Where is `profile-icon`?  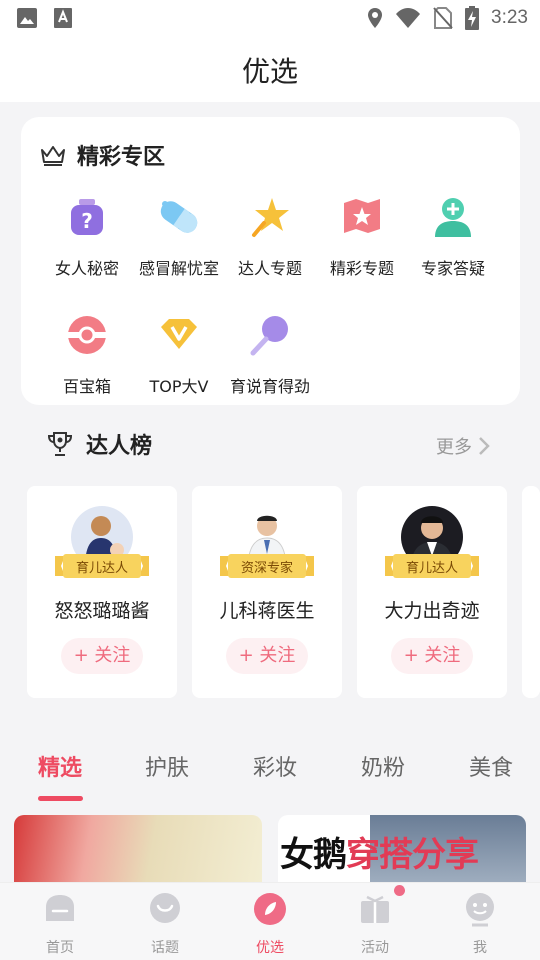 profile-icon is located at coordinates (480, 910).